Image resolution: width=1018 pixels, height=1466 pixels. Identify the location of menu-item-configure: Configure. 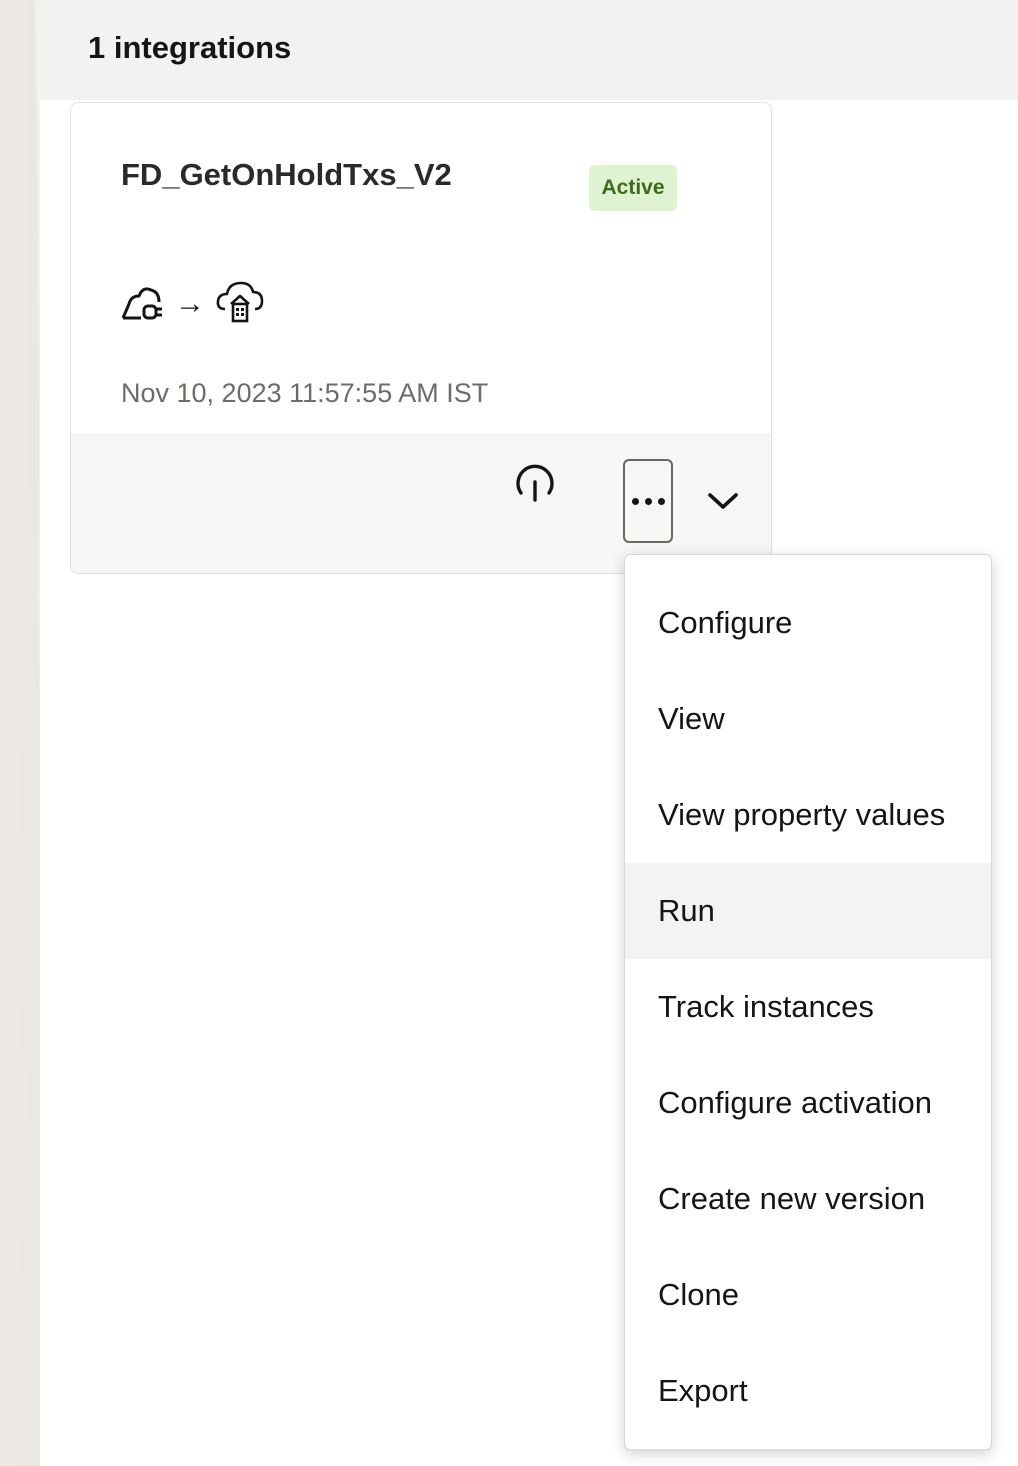
(808, 623).